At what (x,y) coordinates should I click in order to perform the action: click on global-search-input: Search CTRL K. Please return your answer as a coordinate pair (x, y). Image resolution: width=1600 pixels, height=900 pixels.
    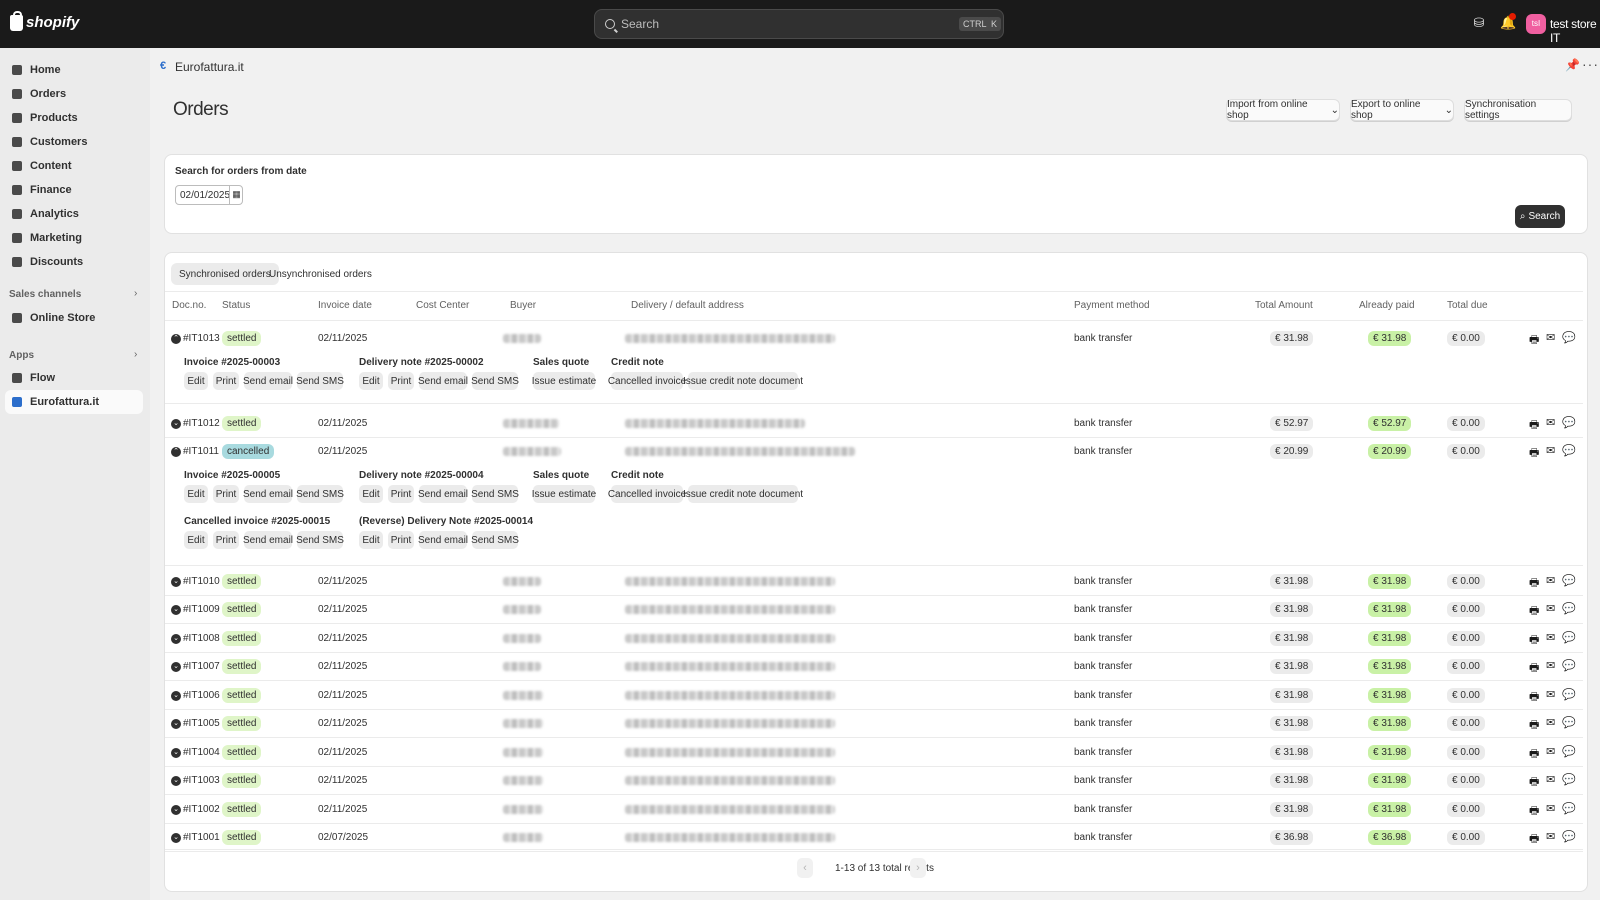
    Looking at the image, I should click on (799, 24).